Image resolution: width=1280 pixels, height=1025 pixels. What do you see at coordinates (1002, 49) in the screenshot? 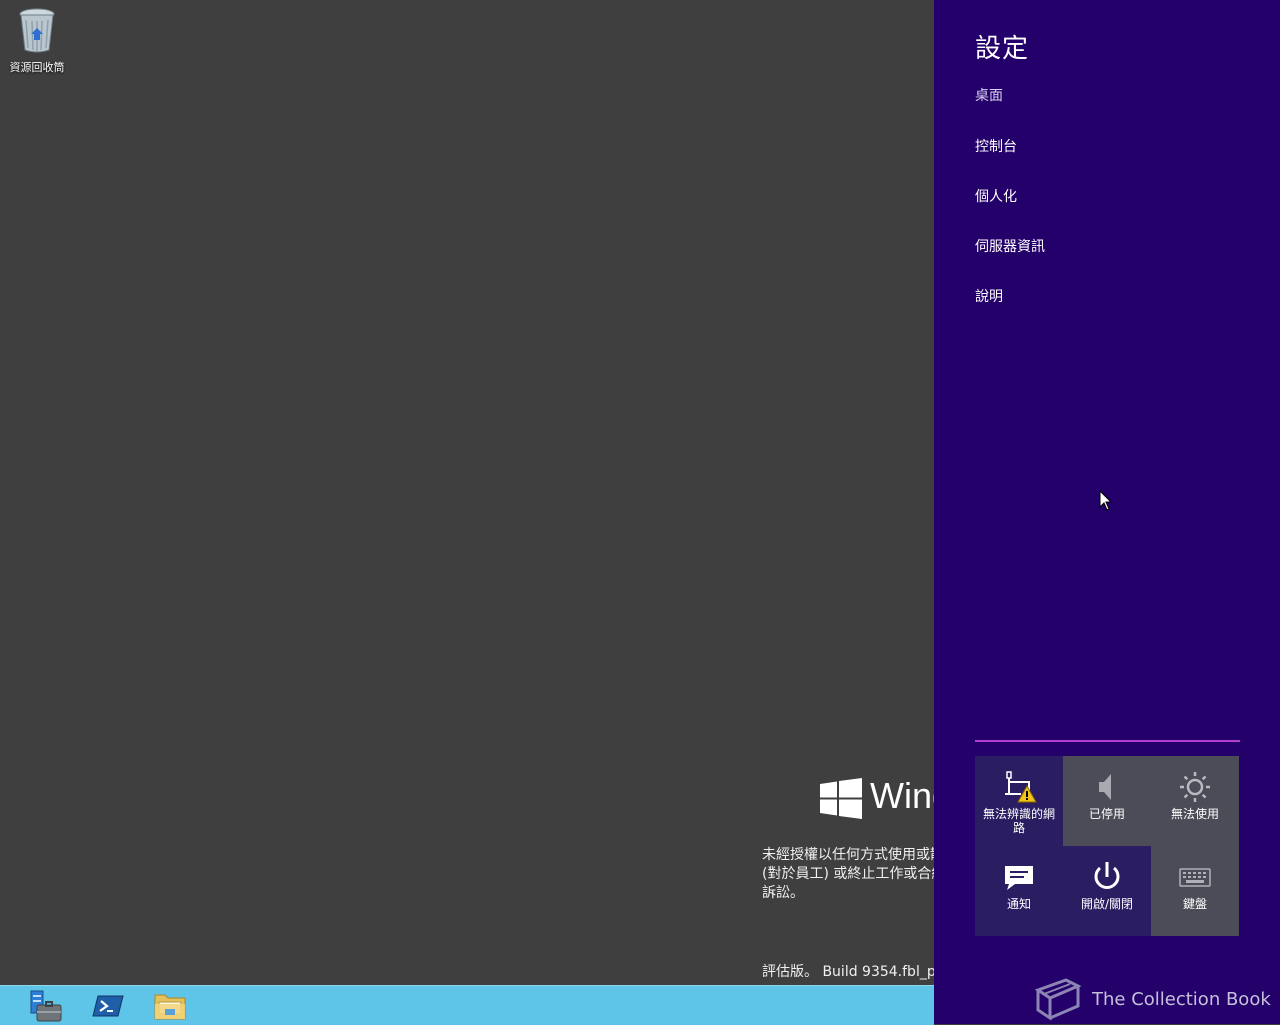
I see `charm-title: 設定` at bounding box center [1002, 49].